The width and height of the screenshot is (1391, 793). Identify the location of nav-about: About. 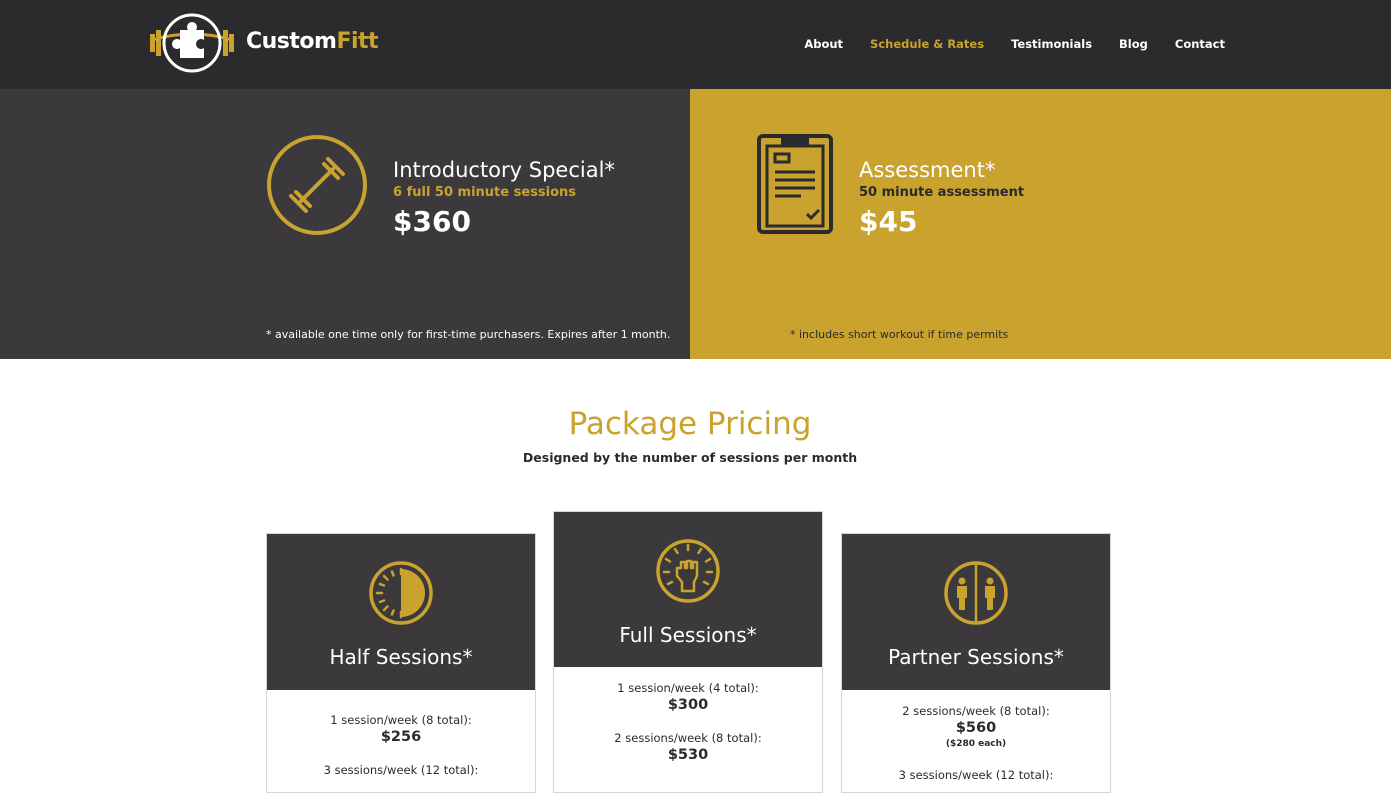
(823, 44).